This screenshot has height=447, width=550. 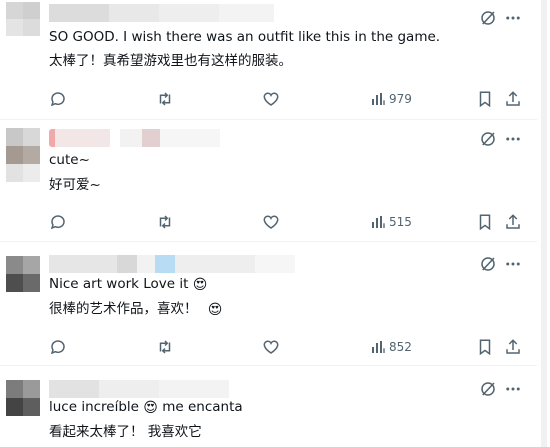 What do you see at coordinates (202, 407) in the screenshot?
I see `reply-text-en-b: me encanta` at bounding box center [202, 407].